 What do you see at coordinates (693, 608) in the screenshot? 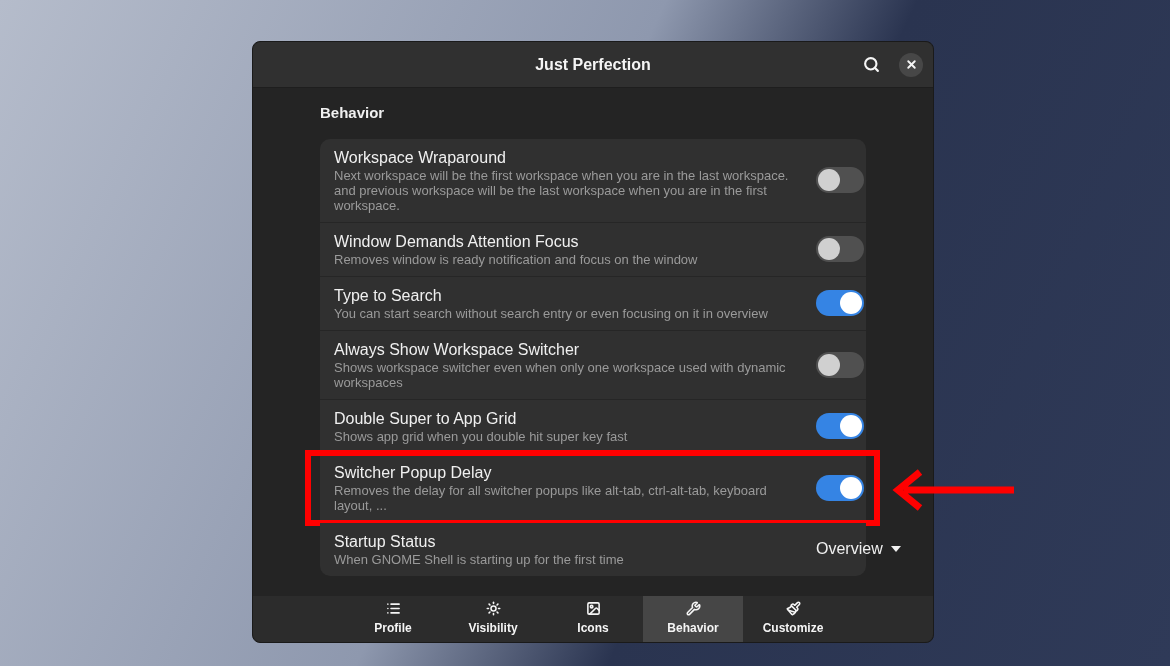
I see `wrench-icon` at bounding box center [693, 608].